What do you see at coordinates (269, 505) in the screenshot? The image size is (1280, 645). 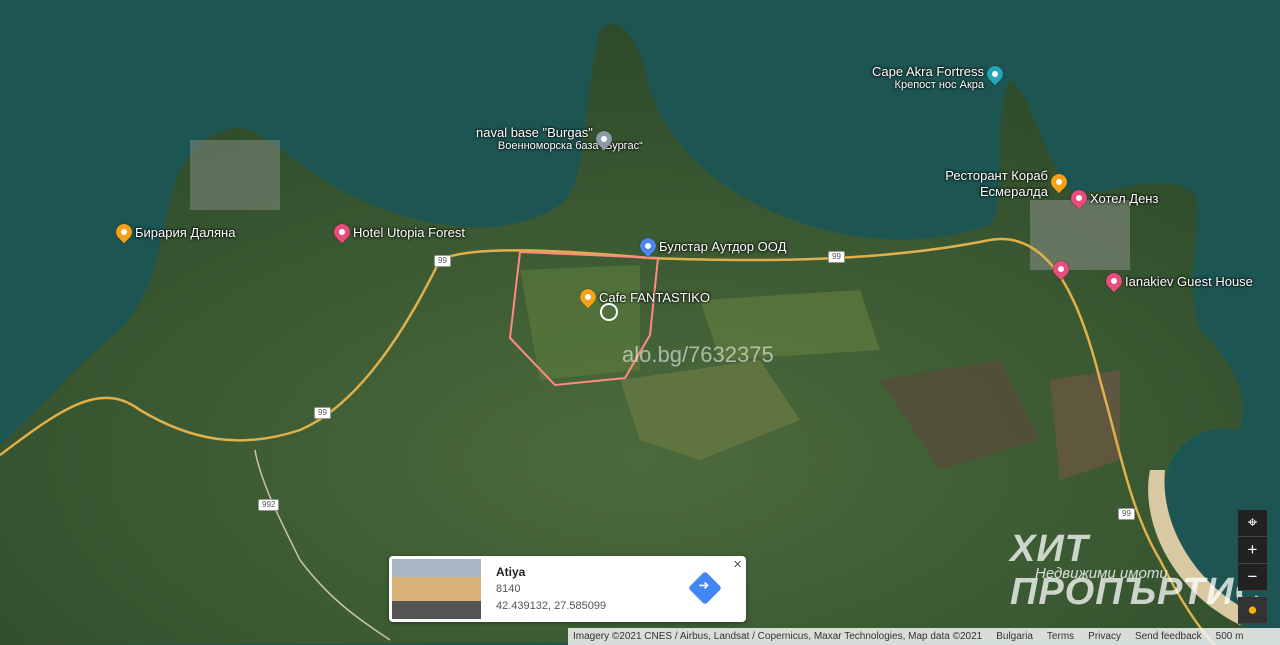 I see `road-label: 992` at bounding box center [269, 505].